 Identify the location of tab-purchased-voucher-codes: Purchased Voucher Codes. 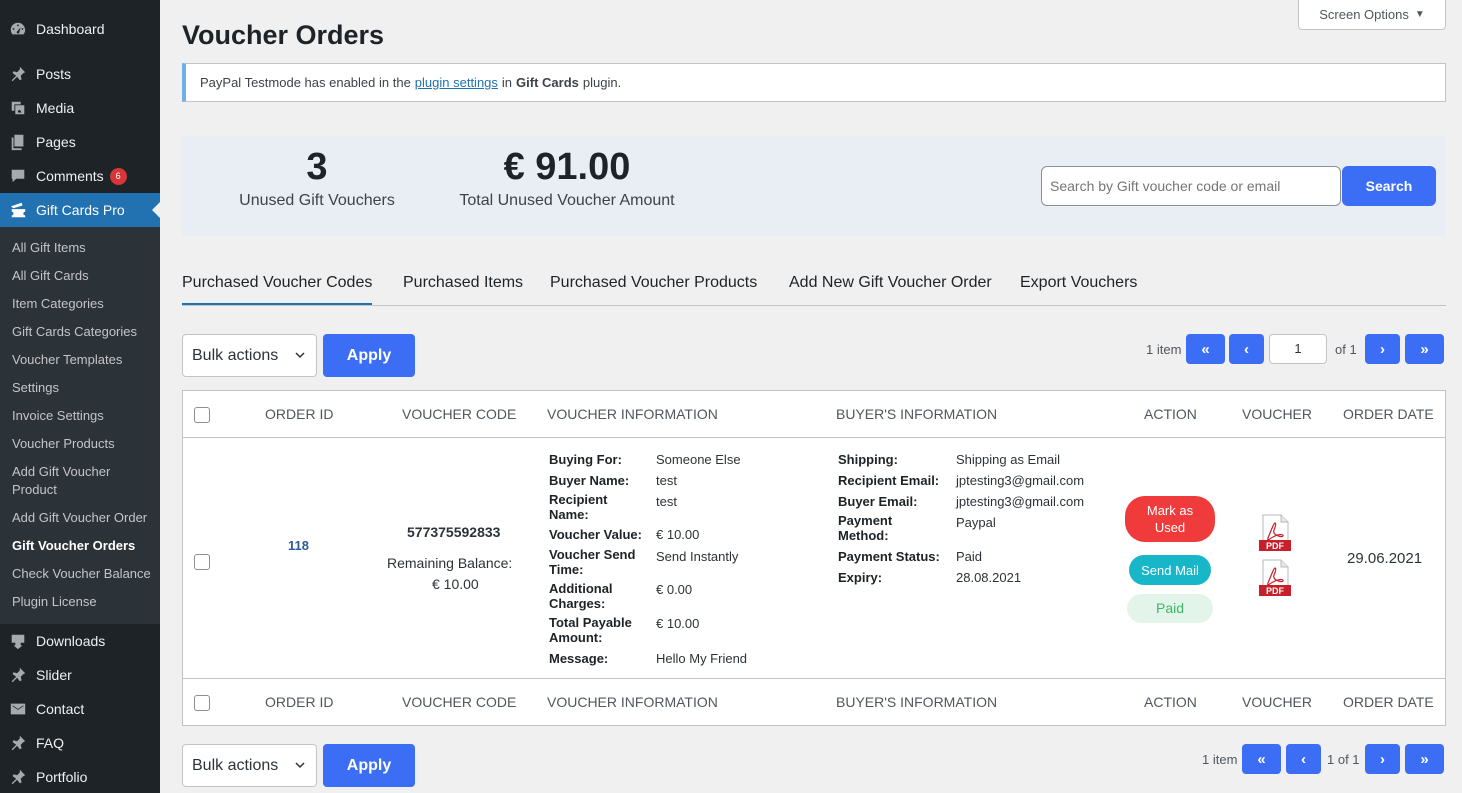
(277, 289).